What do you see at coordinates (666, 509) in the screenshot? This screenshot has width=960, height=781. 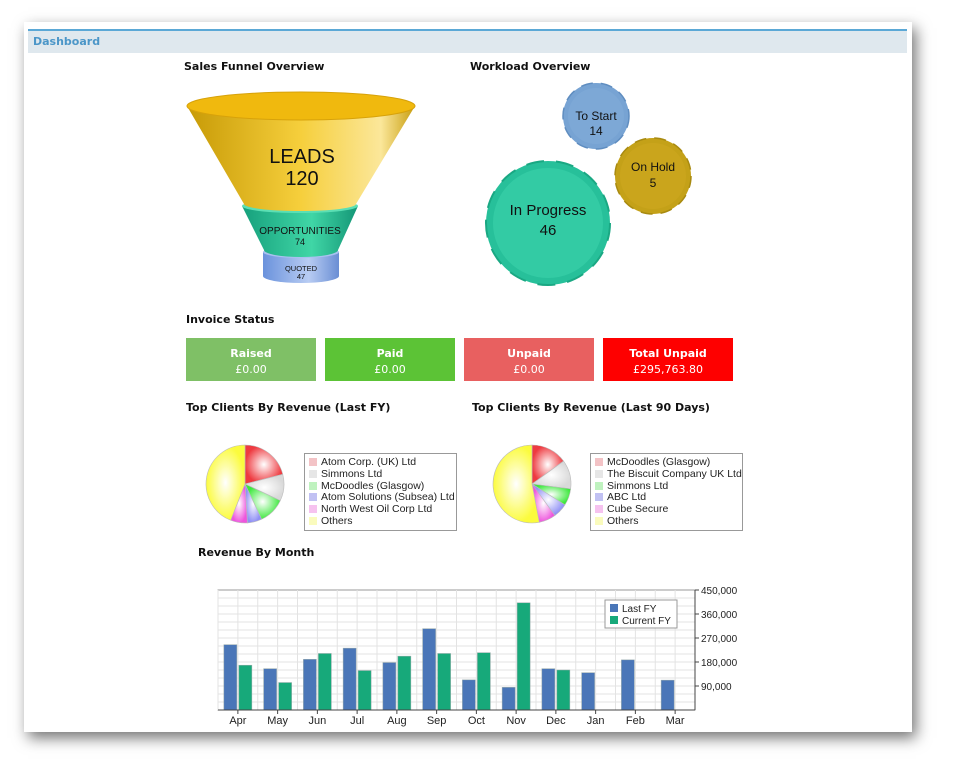 I see `legend-item: Cube Secure` at bounding box center [666, 509].